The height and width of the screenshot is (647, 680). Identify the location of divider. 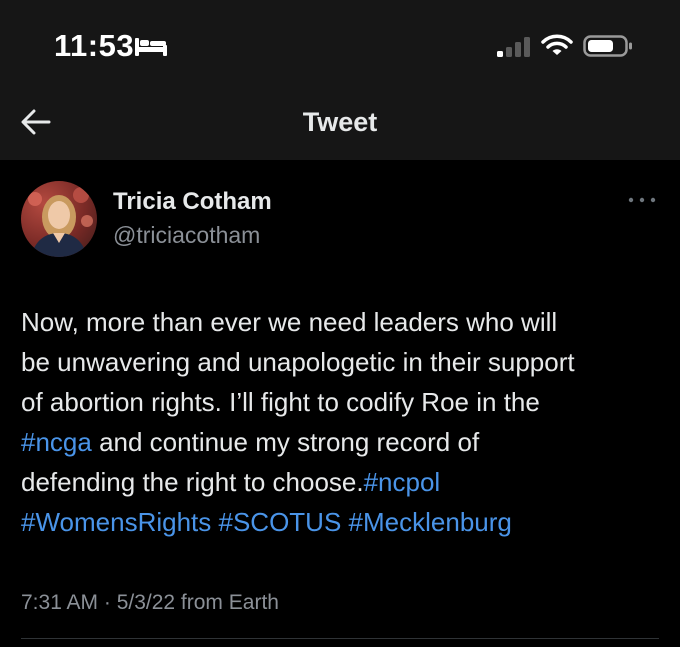
(340, 638).